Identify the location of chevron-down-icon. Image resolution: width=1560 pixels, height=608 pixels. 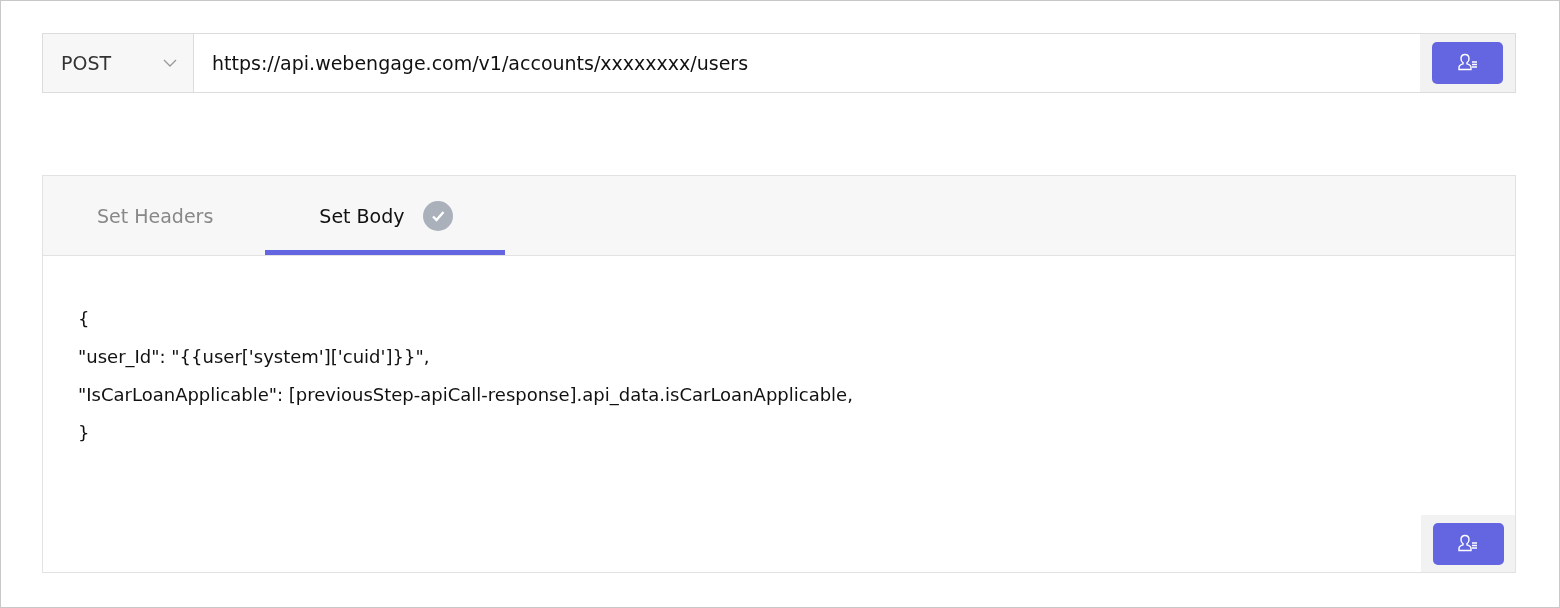
(170, 63).